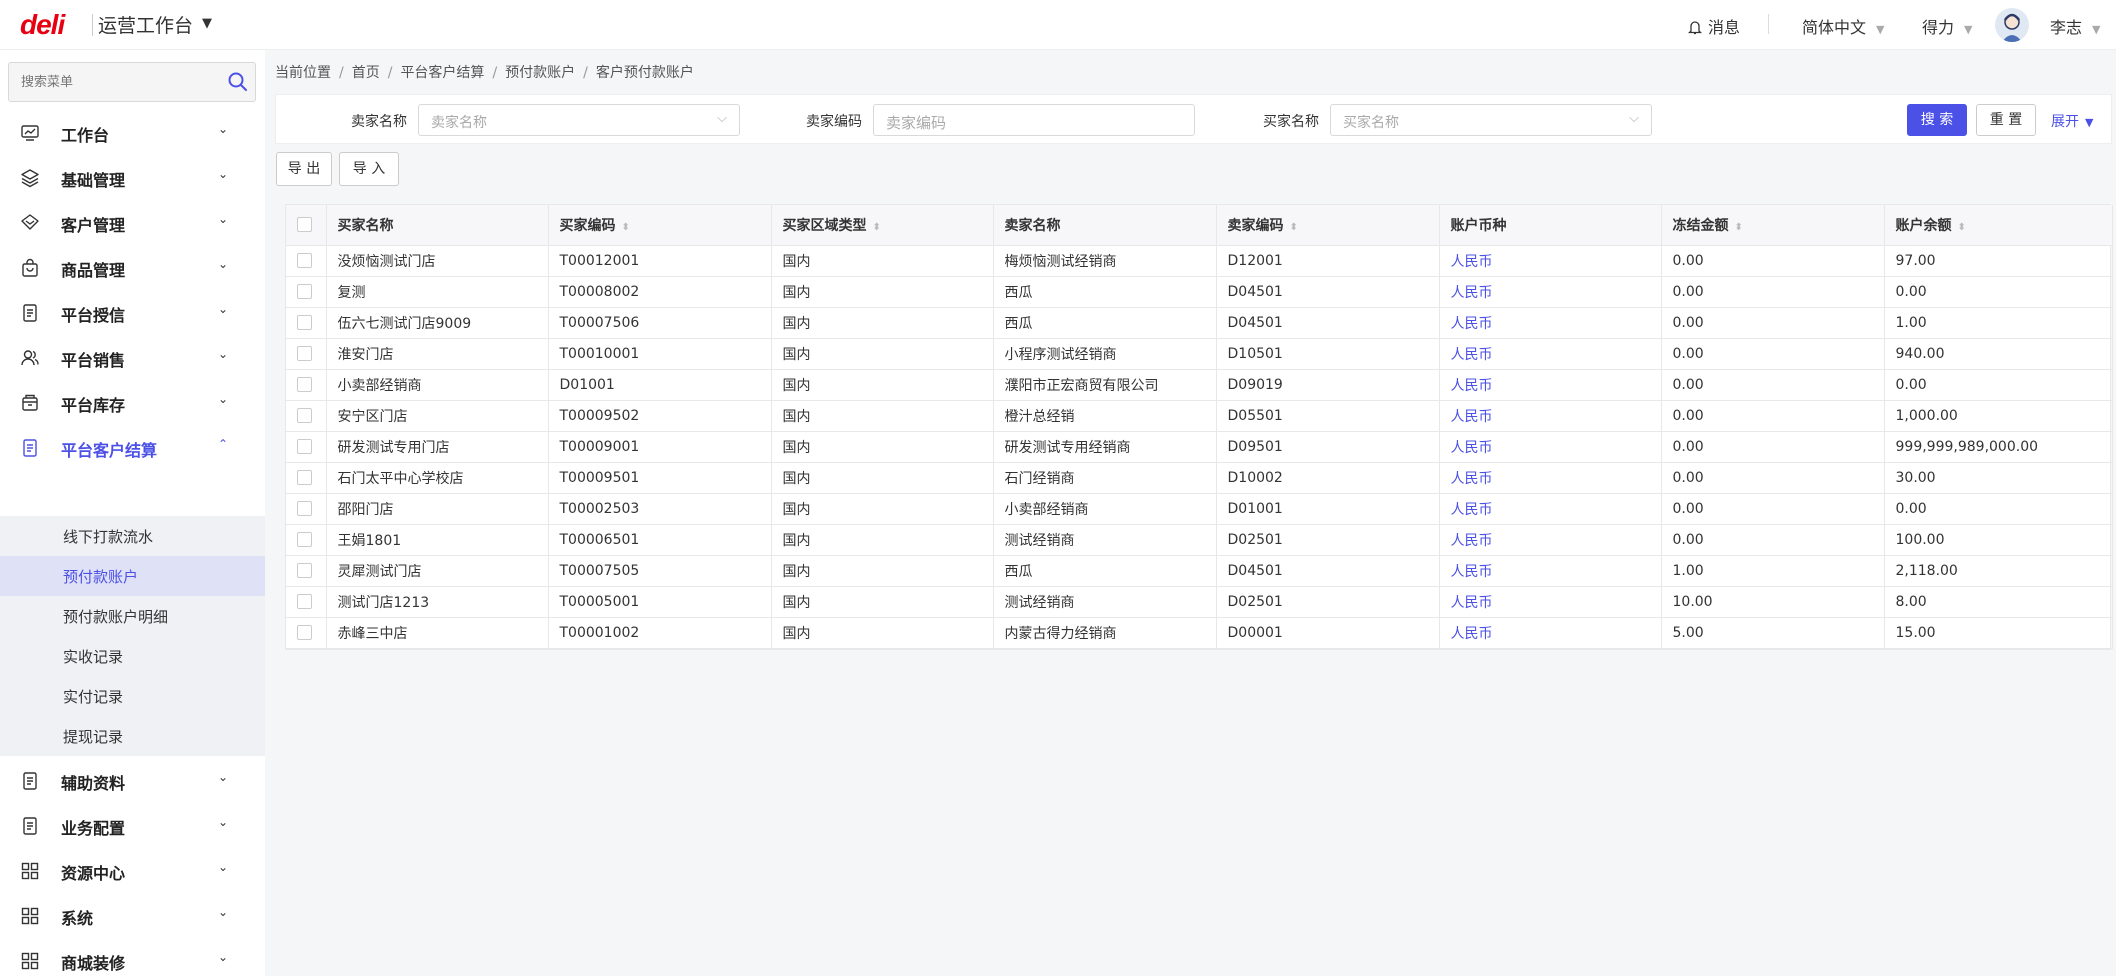  Describe the element at coordinates (1199, 509) in the screenshot. I see `table-row: 邵阳门店 T00002503 国内 小卖部经销商 D01001 人民币 0.00 0.00` at that location.